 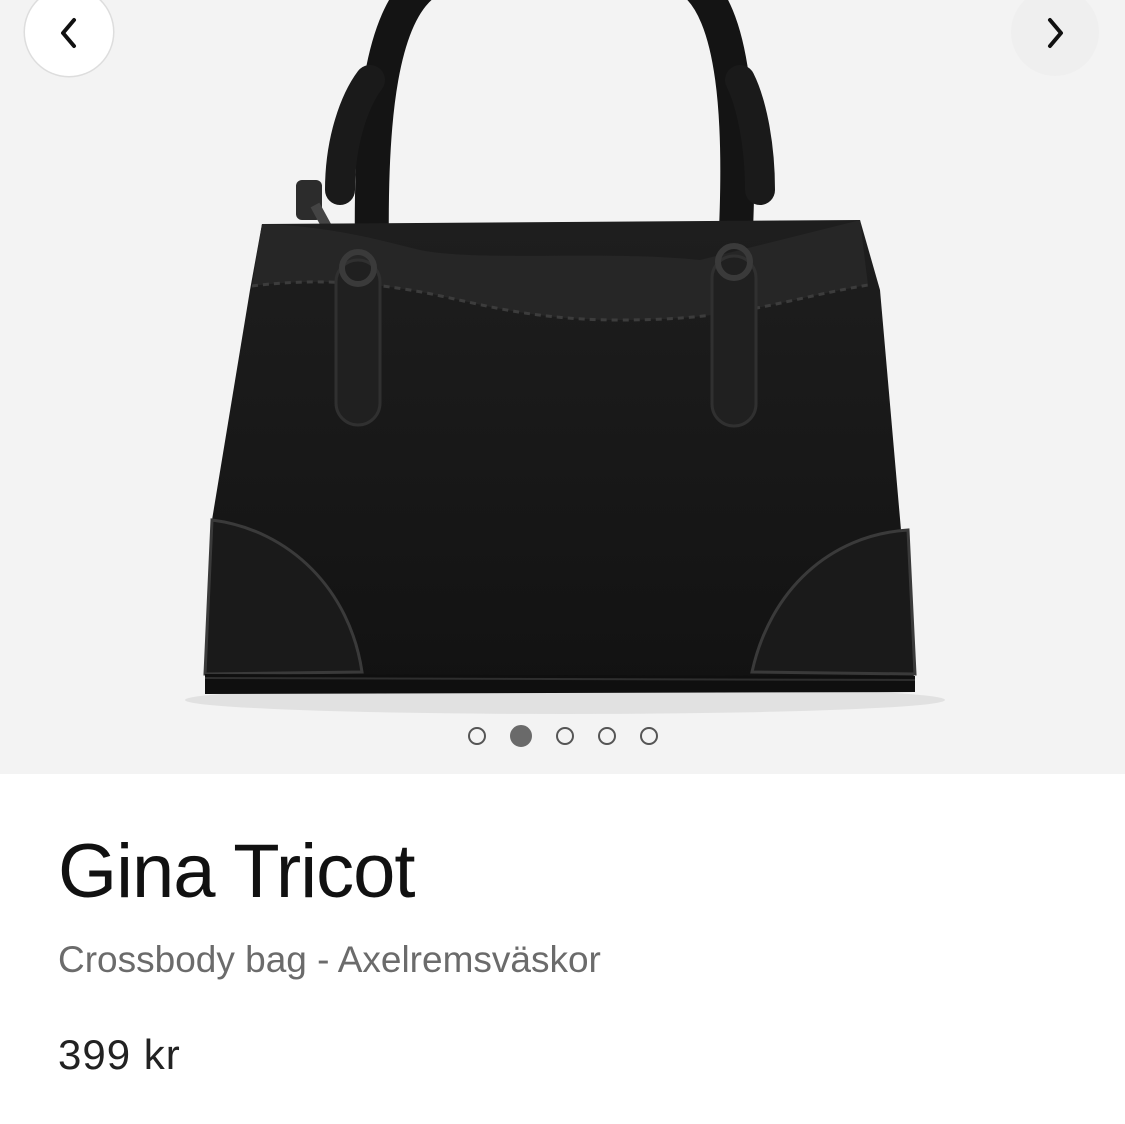 What do you see at coordinates (119, 1054) in the screenshot?
I see `product-price: 399 kr` at bounding box center [119, 1054].